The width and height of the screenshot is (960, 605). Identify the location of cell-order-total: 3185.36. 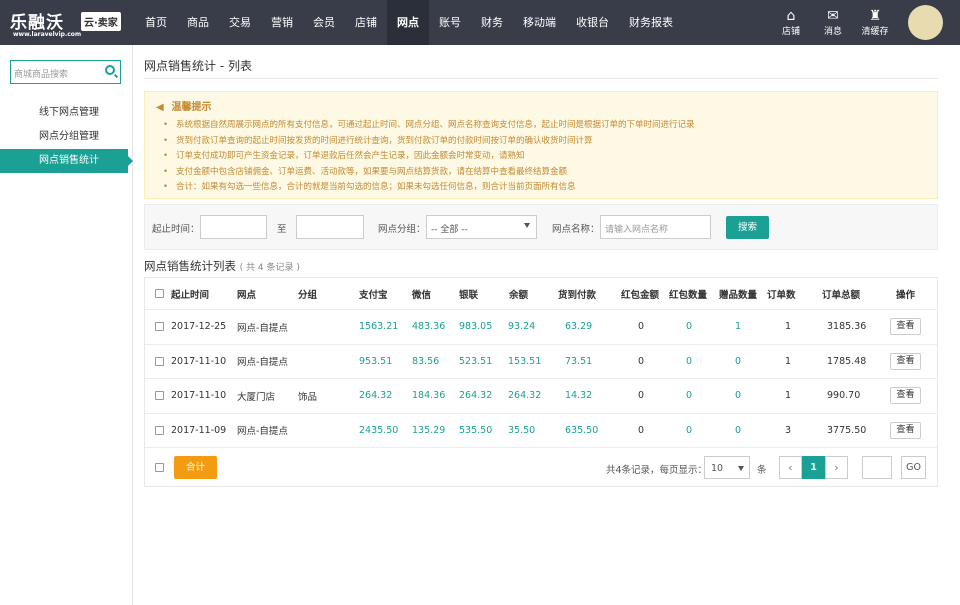
(847, 327).